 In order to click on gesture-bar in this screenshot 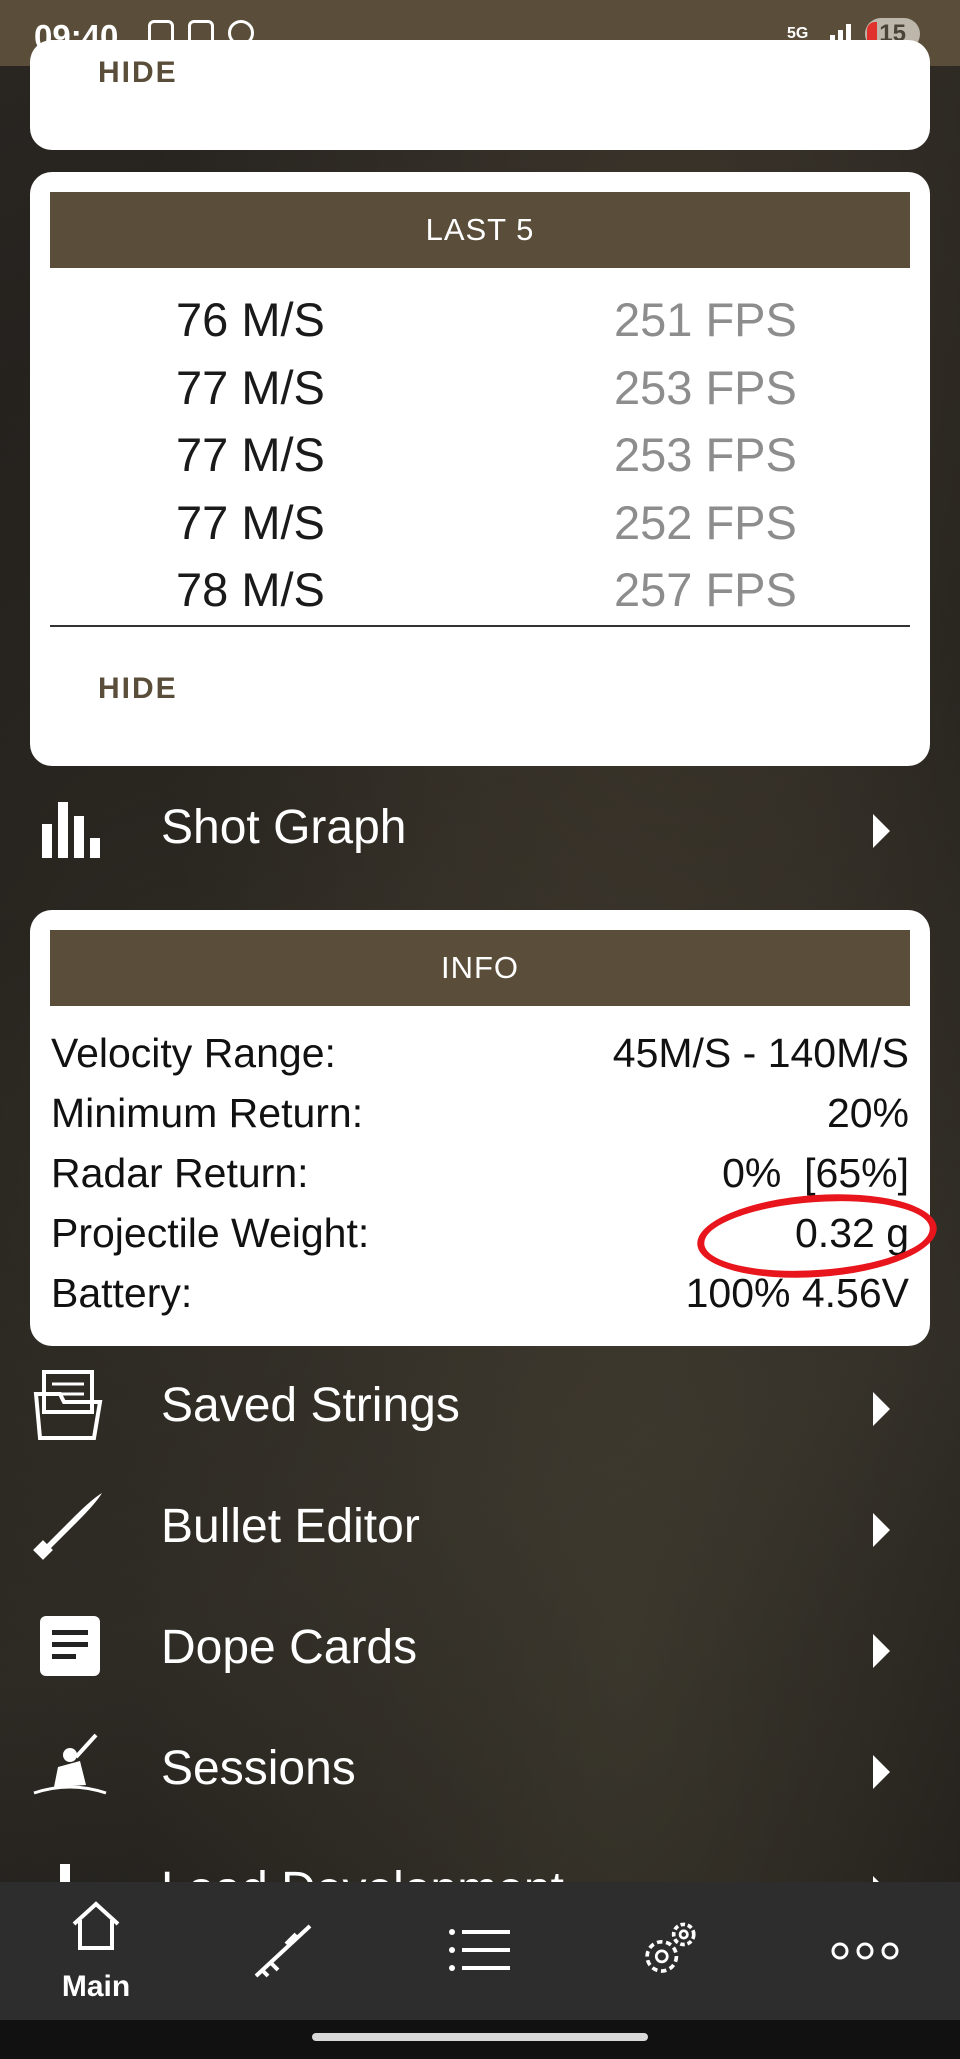, I will do `click(480, 2039)`.